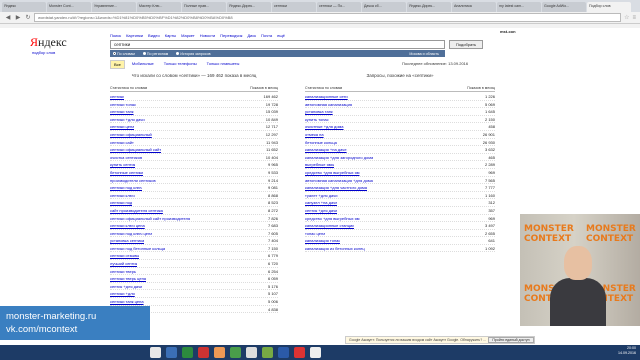 The image size is (640, 360). I want to click on keyword-link: септики под ключ, so click(126, 187).